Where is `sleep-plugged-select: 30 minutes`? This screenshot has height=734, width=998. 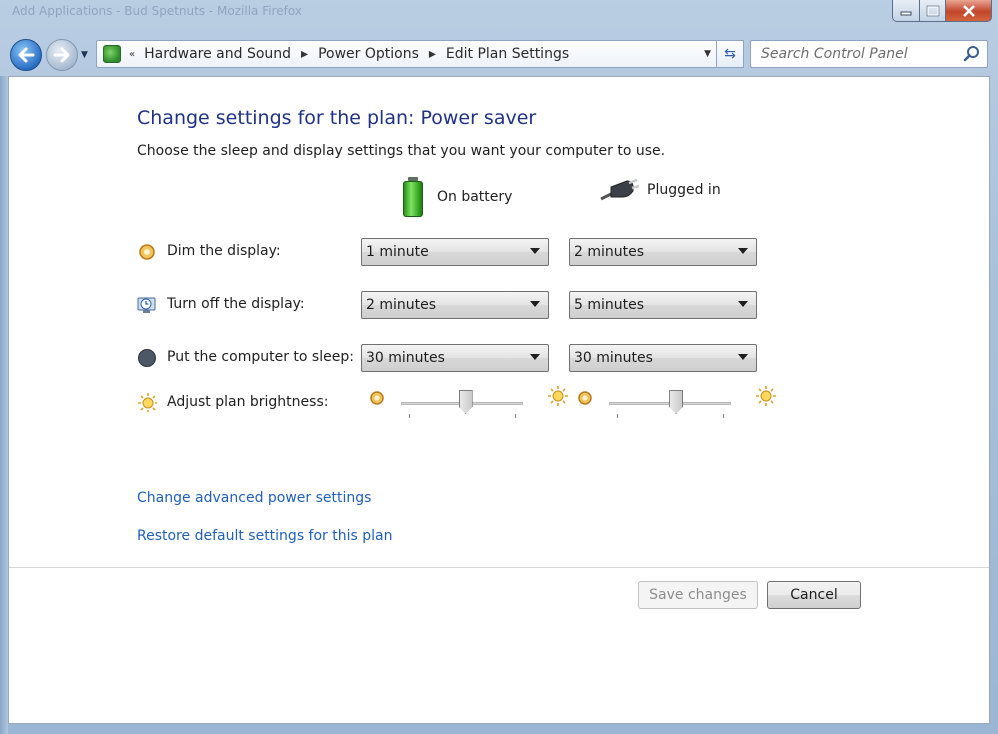
sleep-plugged-select: 30 minutes is located at coordinates (663, 358).